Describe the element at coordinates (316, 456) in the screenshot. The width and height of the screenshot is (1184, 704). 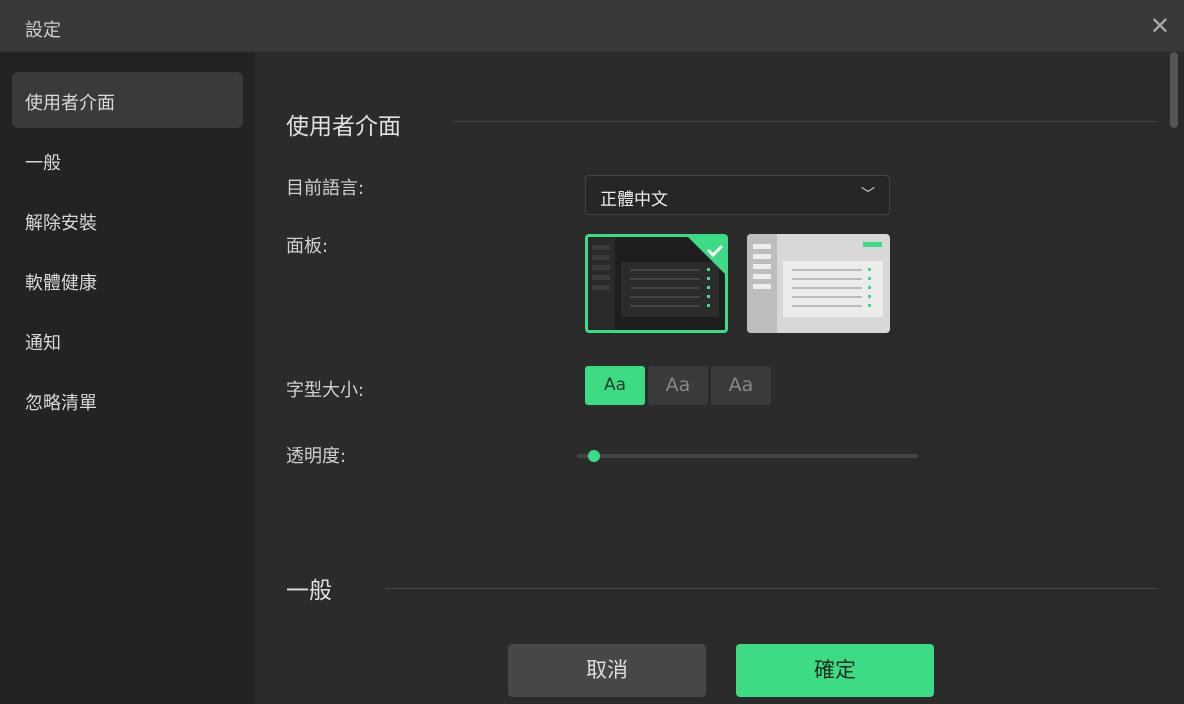
I see `opacity-label: 透明度:` at that location.